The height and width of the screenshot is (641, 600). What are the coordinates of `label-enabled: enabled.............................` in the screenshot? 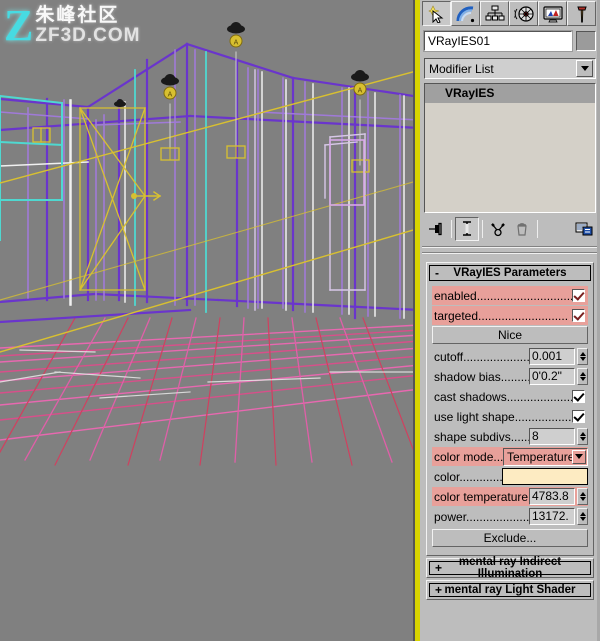 It's located at (503, 295).